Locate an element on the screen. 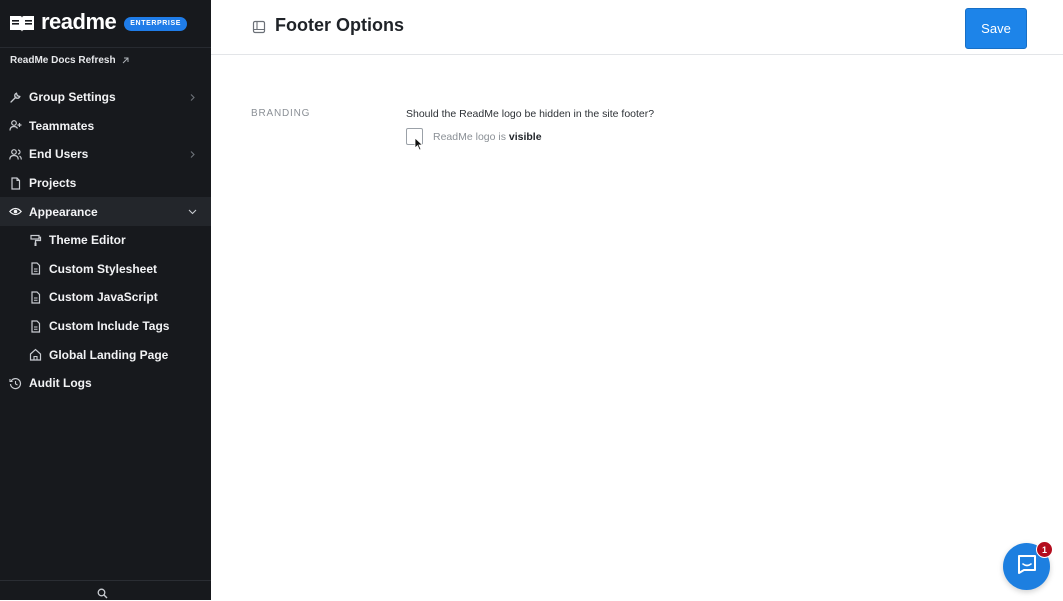 This screenshot has width=1063, height=601. external-link-icon is located at coordinates (125, 60).